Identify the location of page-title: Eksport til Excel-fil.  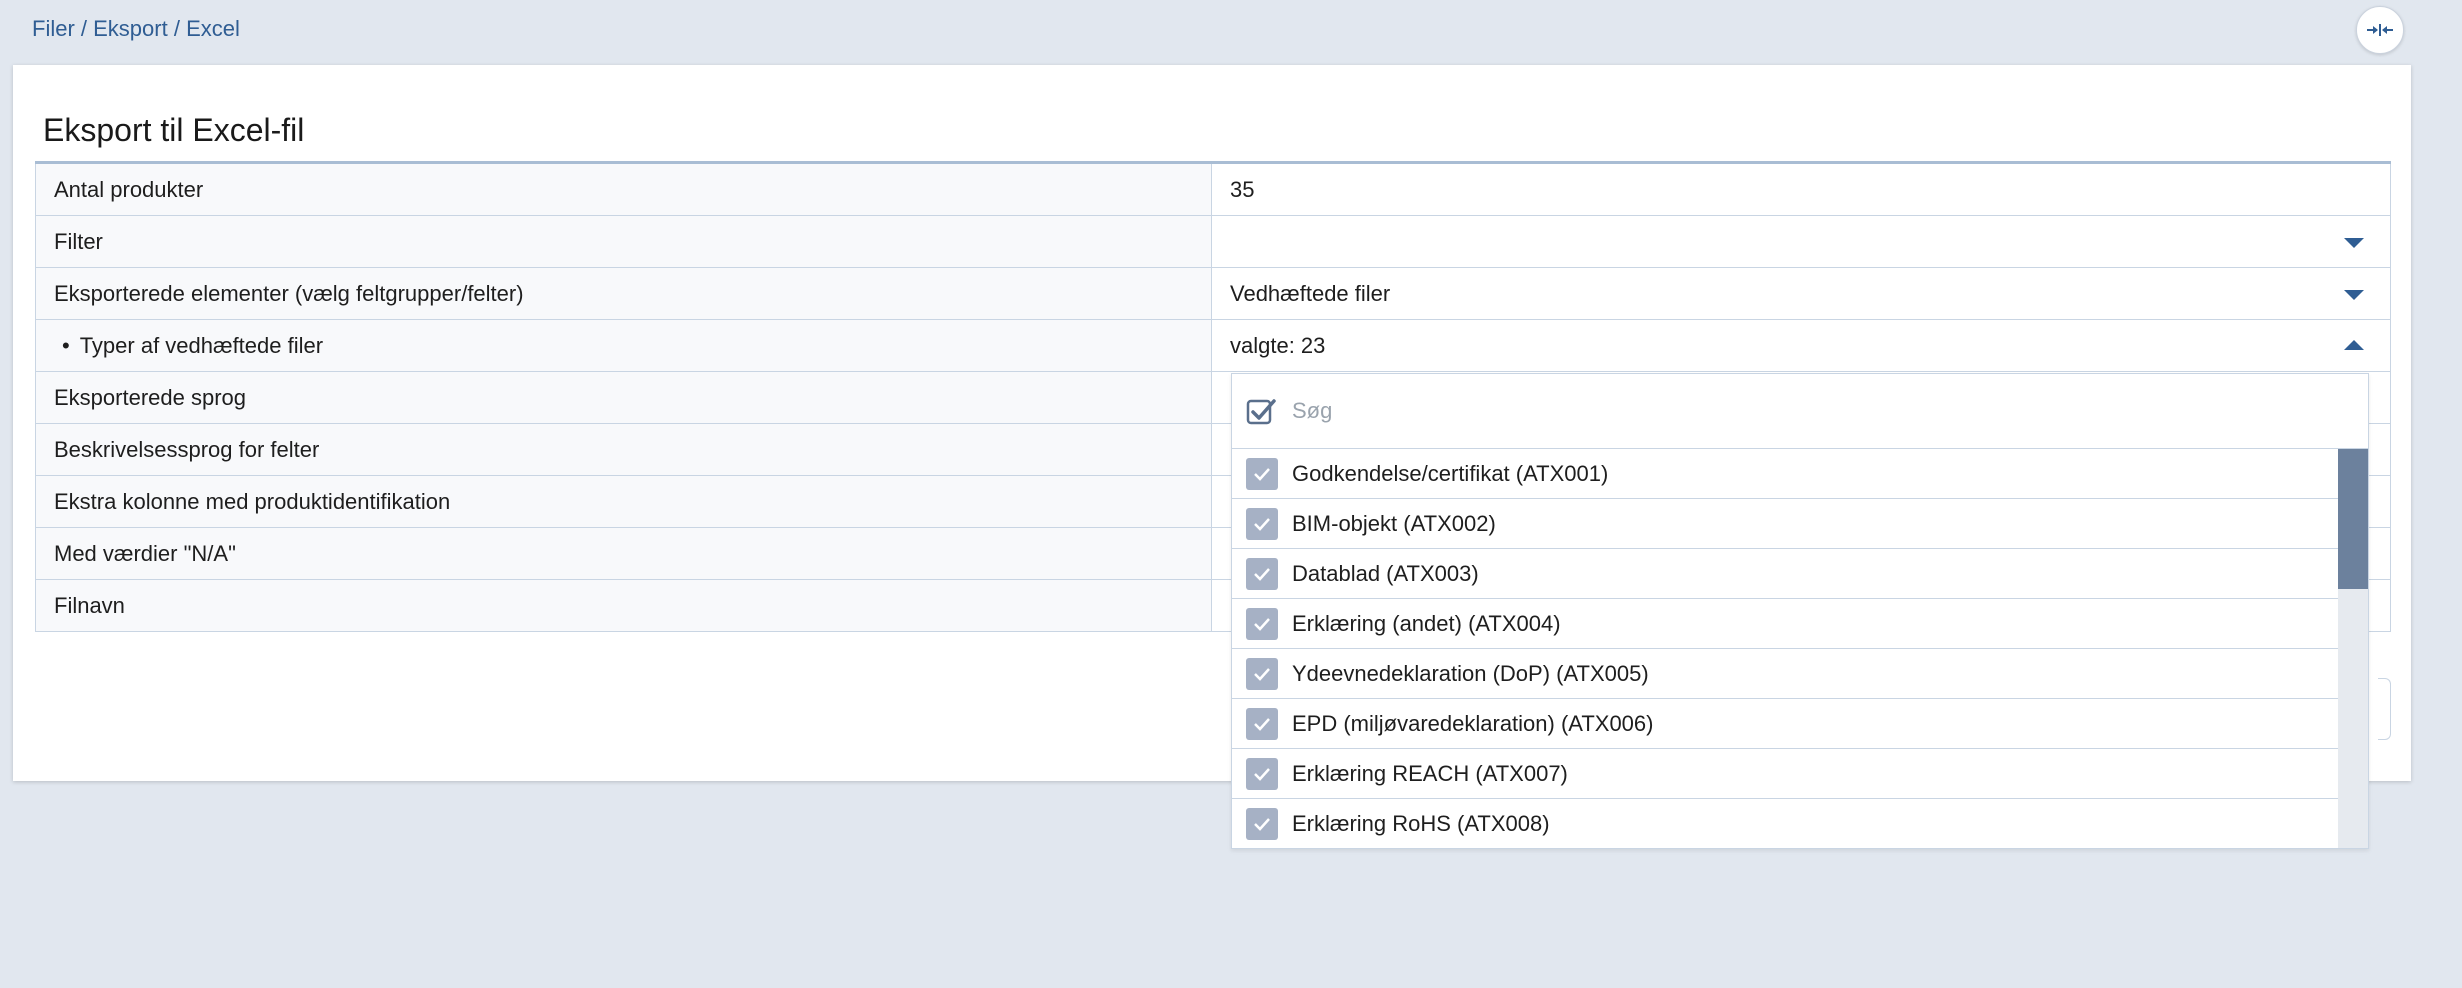
(174, 130).